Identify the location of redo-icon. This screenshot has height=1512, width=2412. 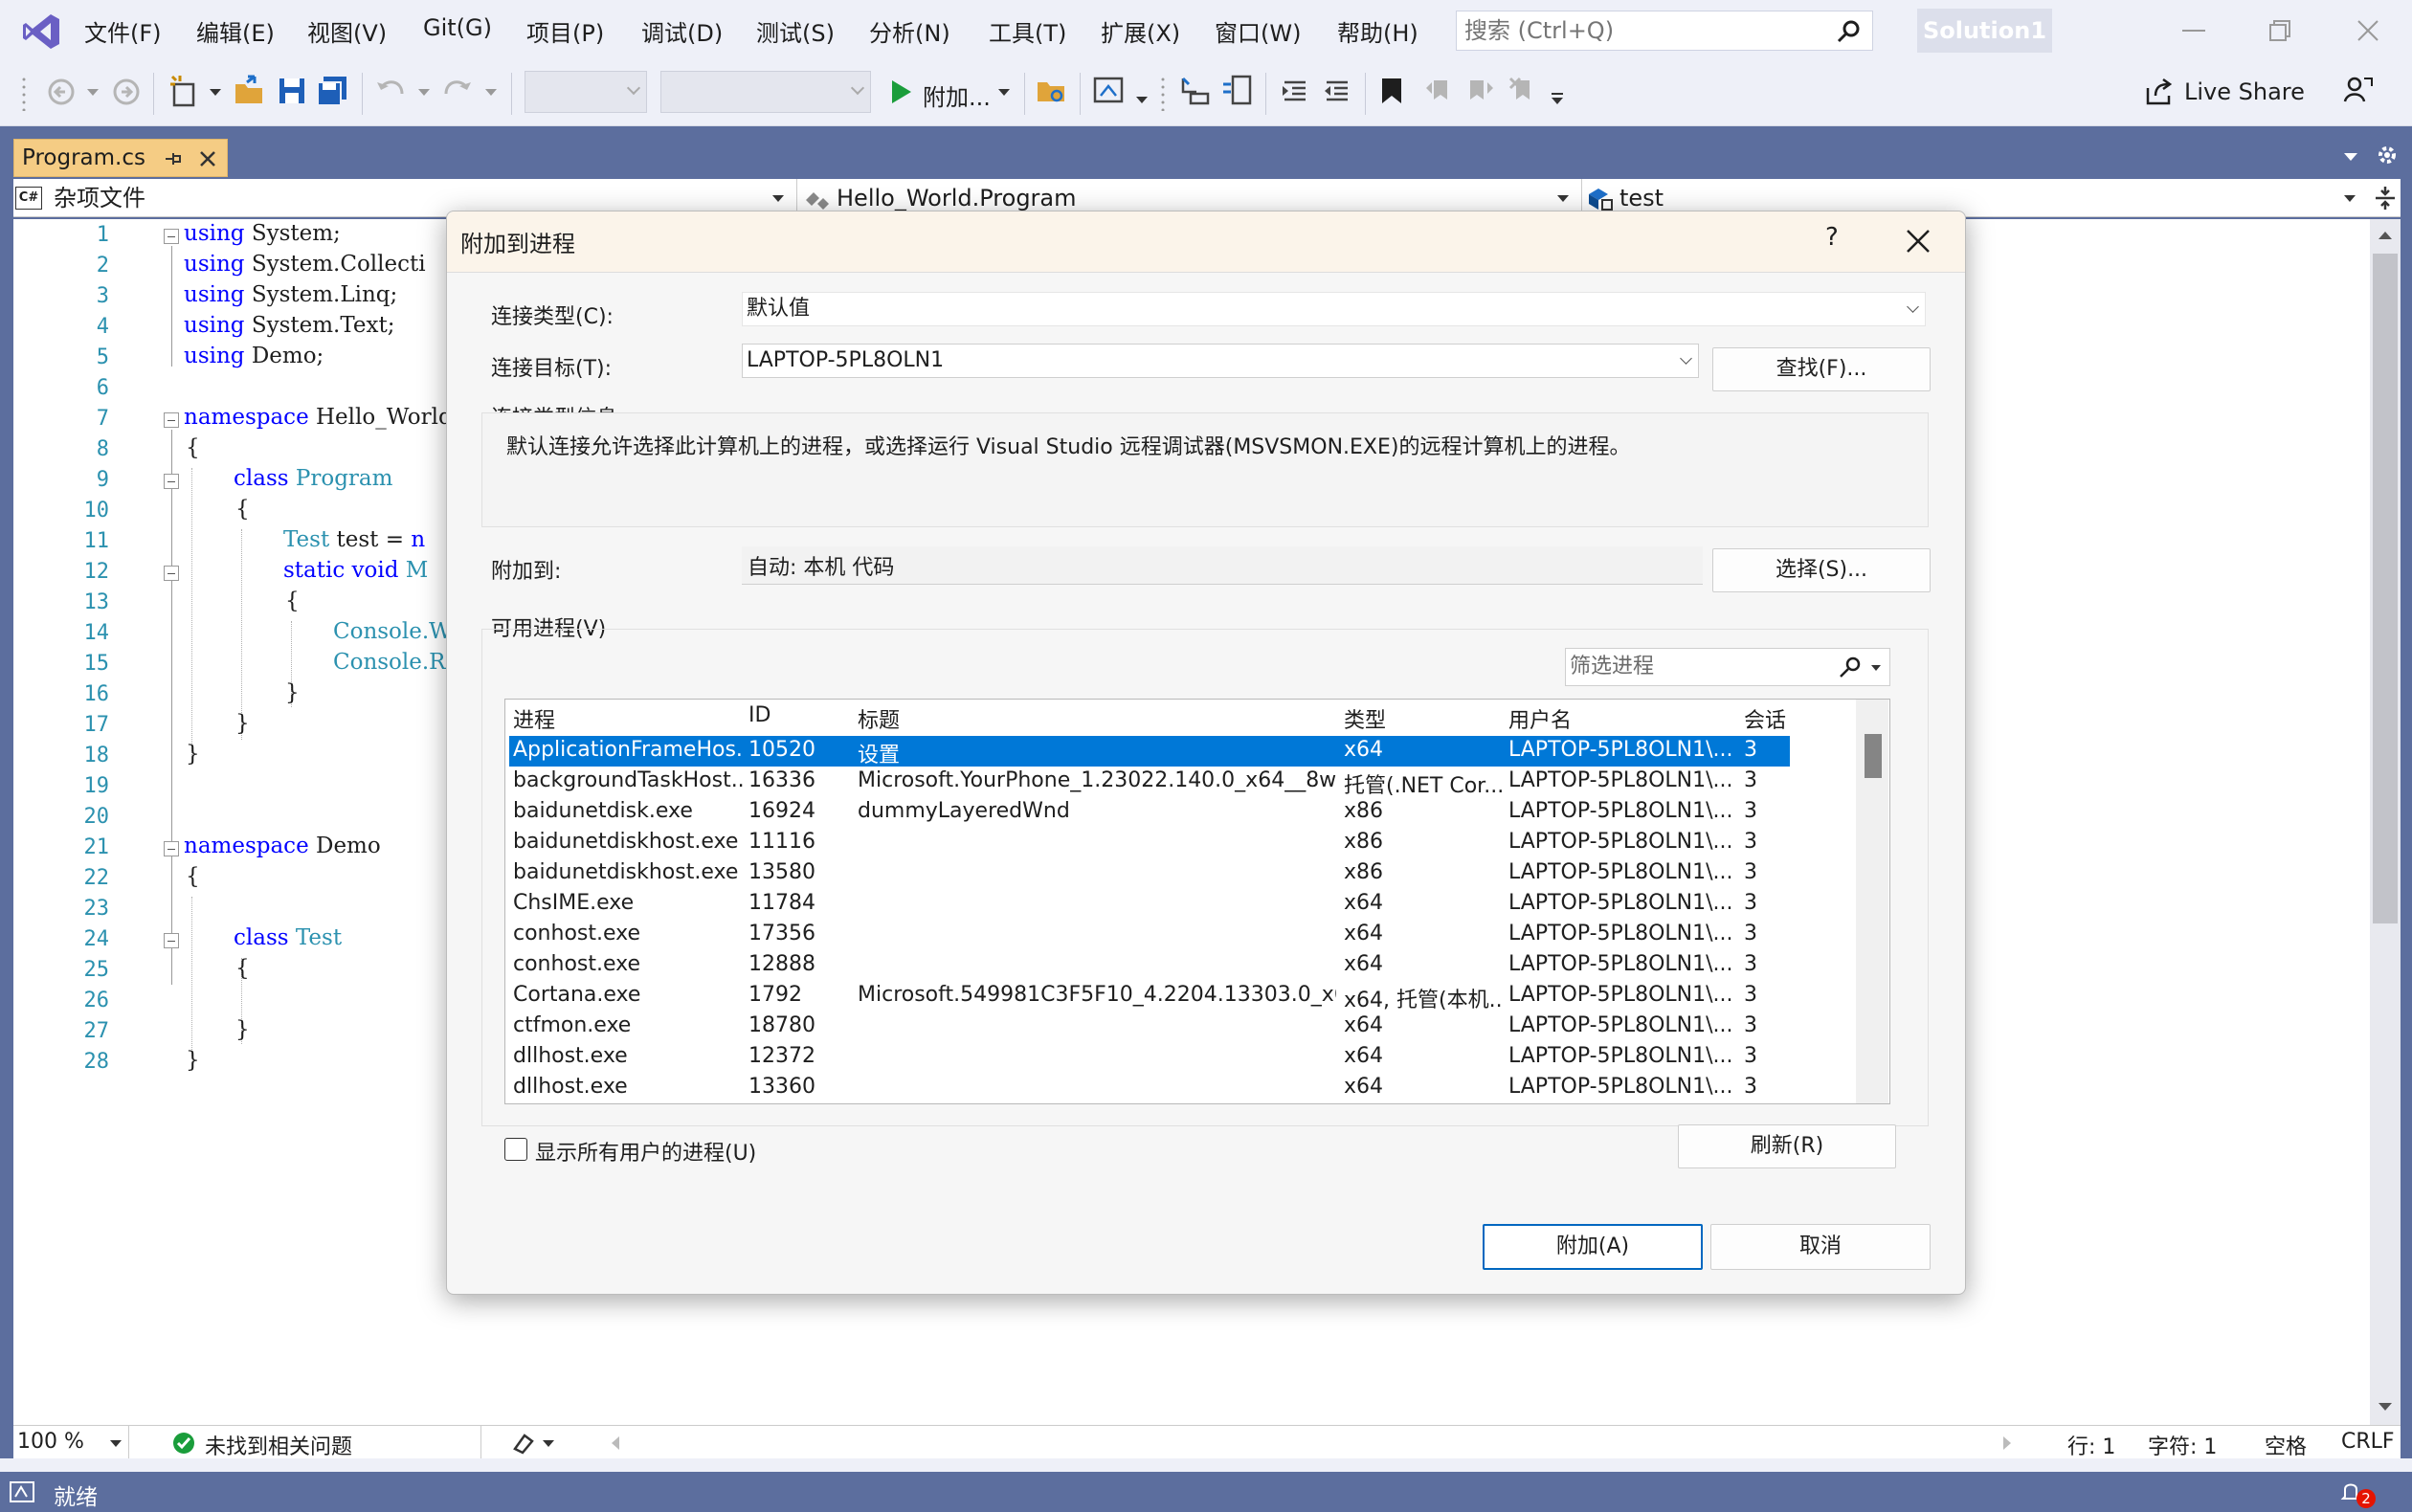
(457, 91).